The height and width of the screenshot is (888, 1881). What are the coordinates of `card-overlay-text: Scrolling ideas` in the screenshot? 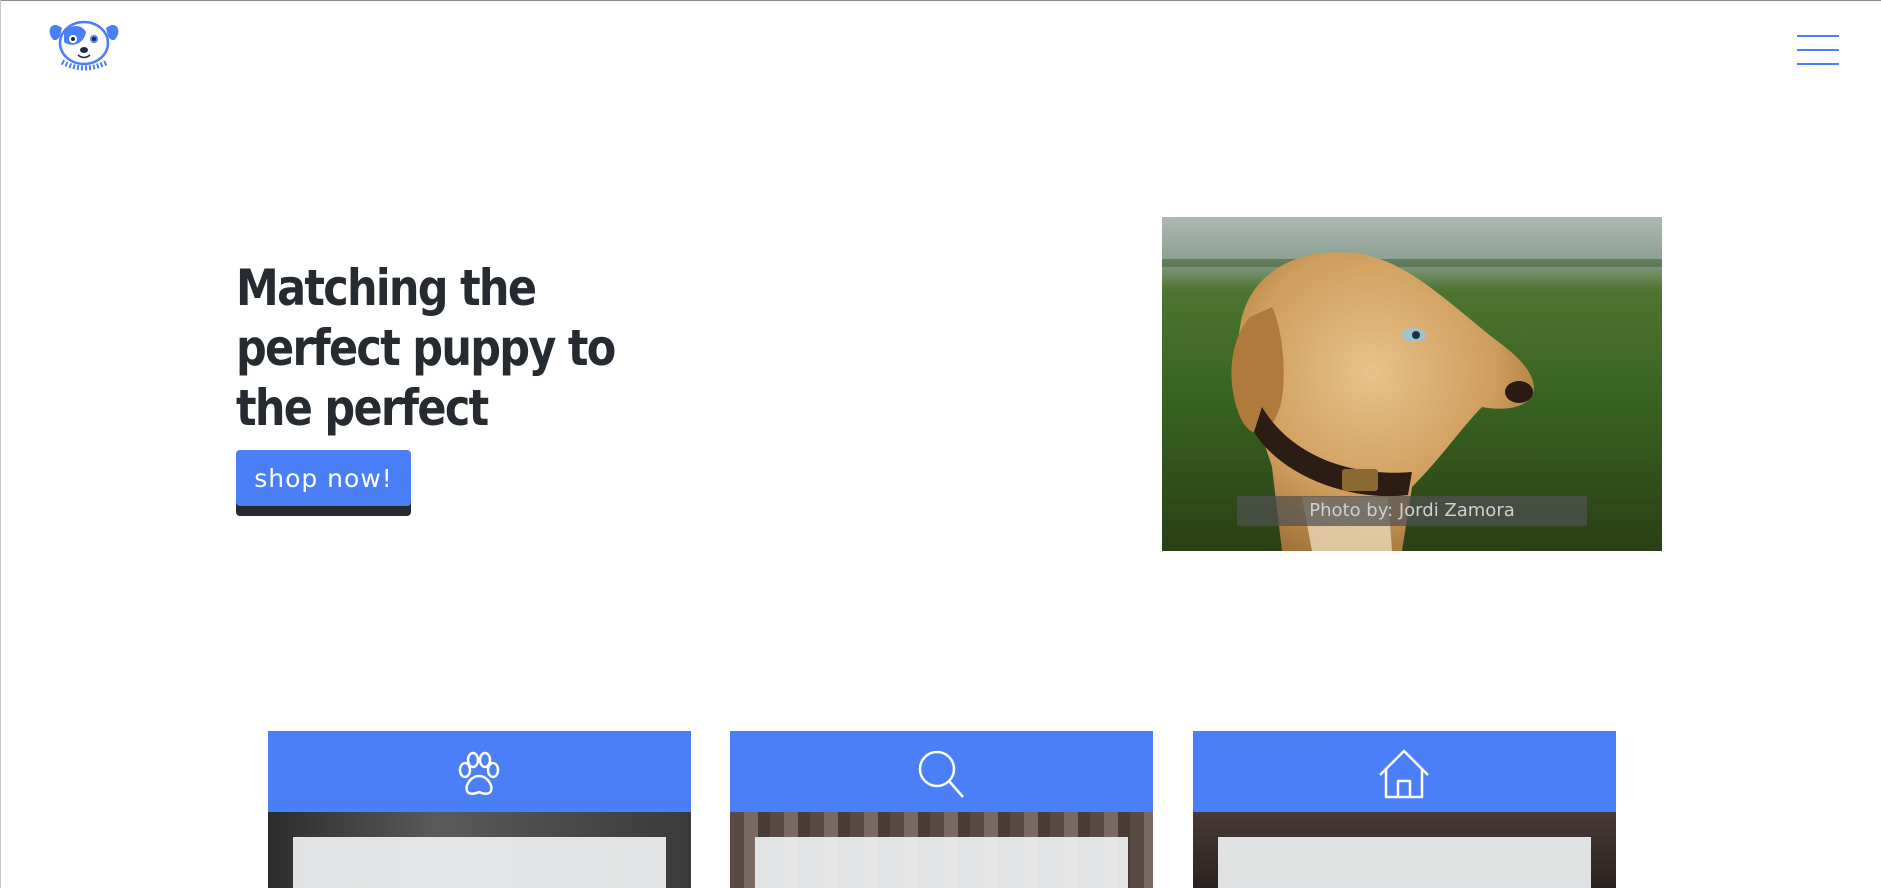 It's located at (1277, 744).